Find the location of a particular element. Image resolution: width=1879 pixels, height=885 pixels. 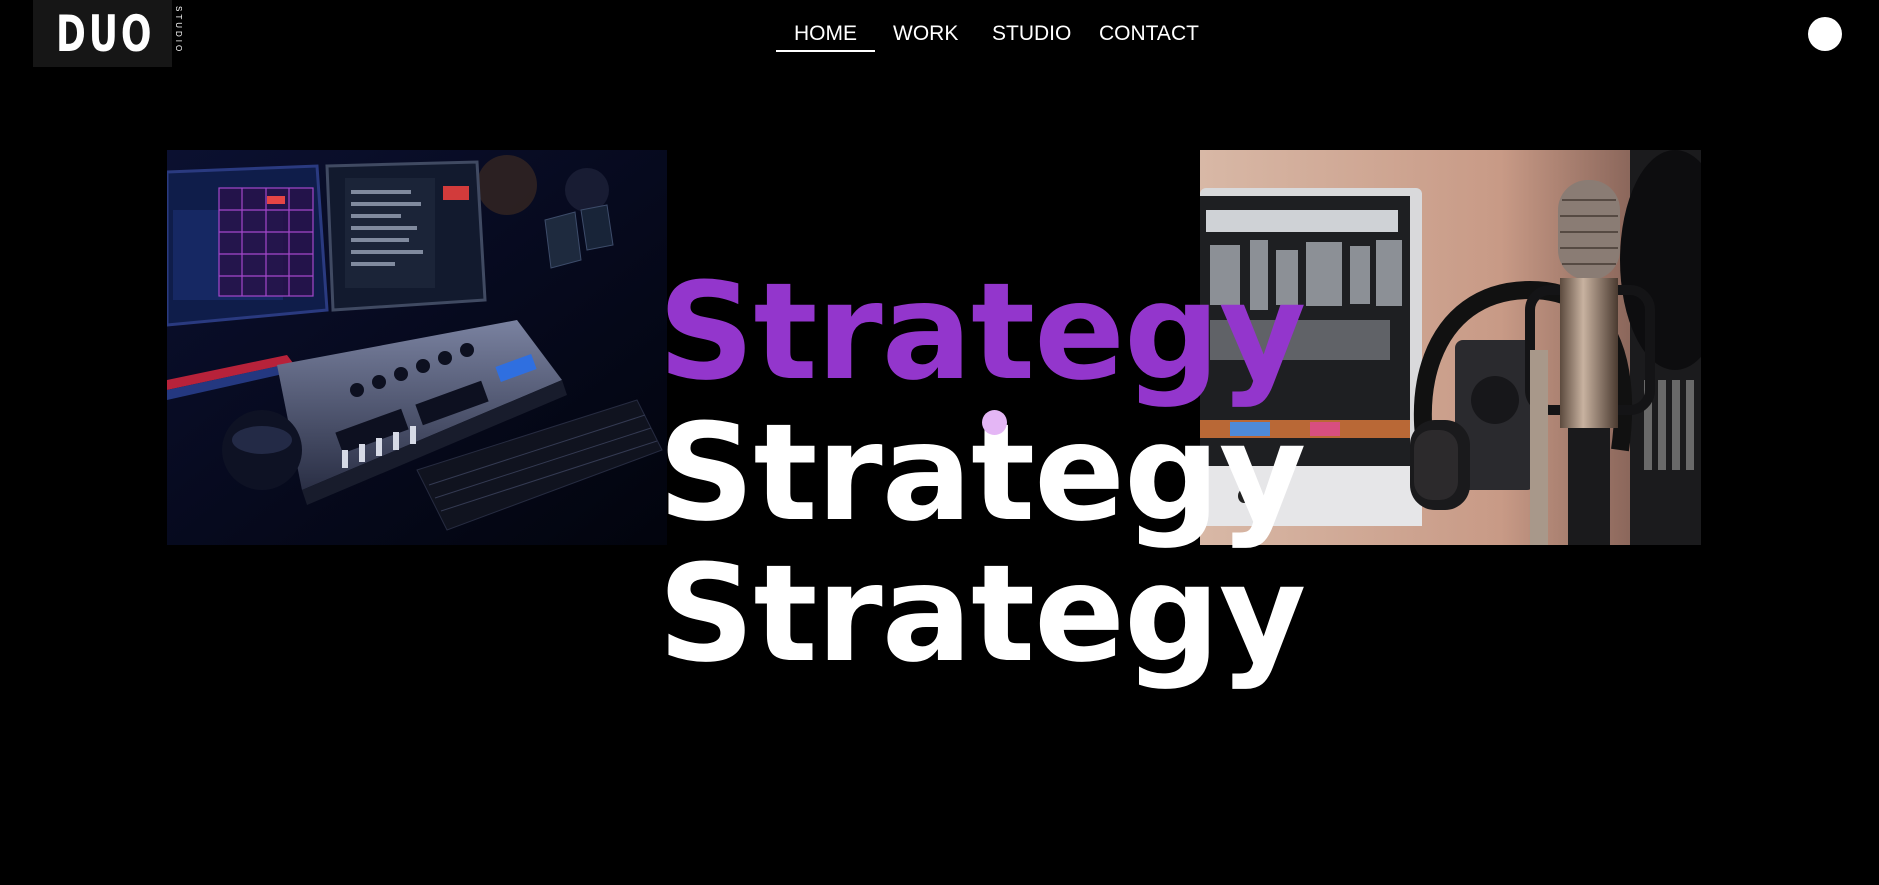

lighting-console-photo is located at coordinates (417, 347).